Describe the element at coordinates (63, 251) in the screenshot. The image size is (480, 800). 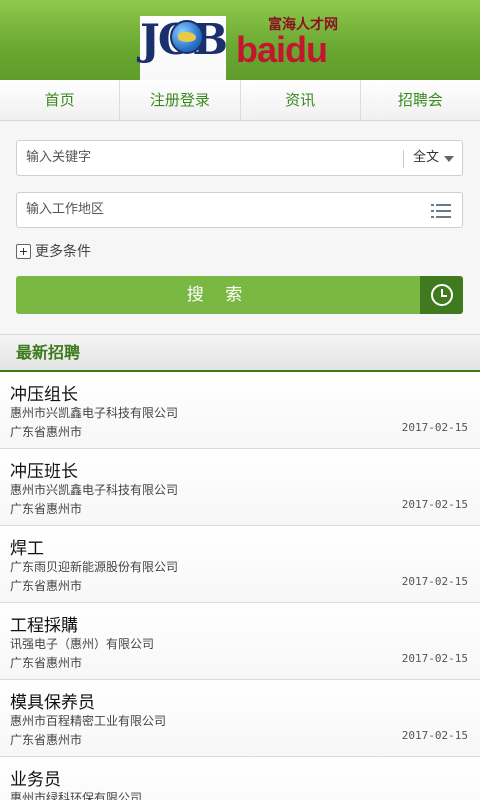
I see `more-conditions-label: 更多条件` at that location.